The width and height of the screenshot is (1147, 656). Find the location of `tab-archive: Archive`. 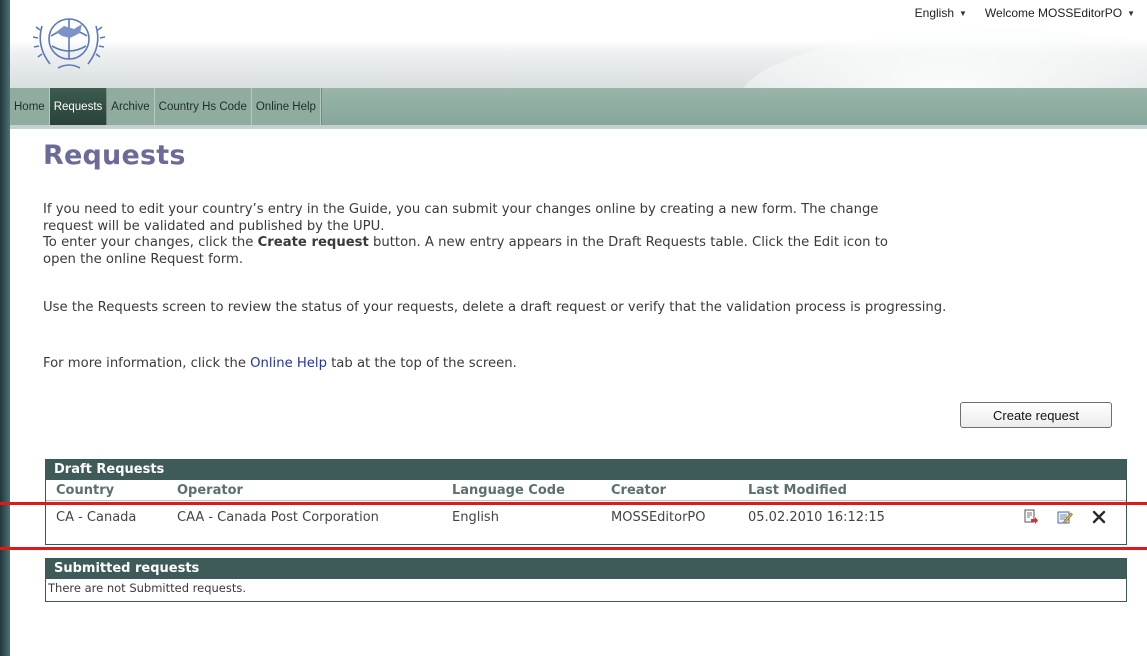

tab-archive: Archive is located at coordinates (131, 106).